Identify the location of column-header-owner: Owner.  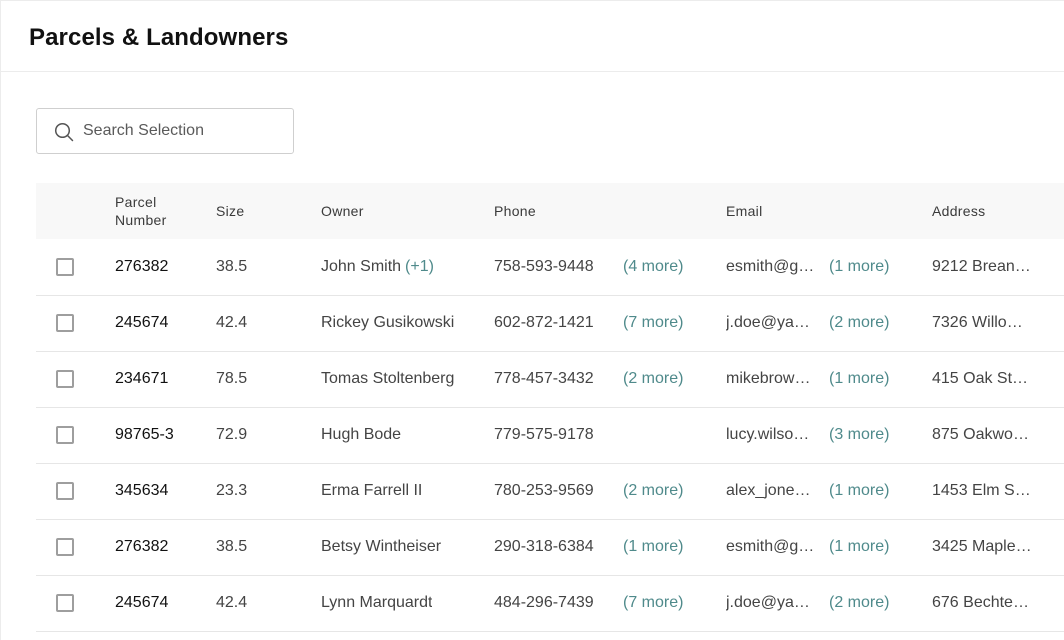
(407, 211).